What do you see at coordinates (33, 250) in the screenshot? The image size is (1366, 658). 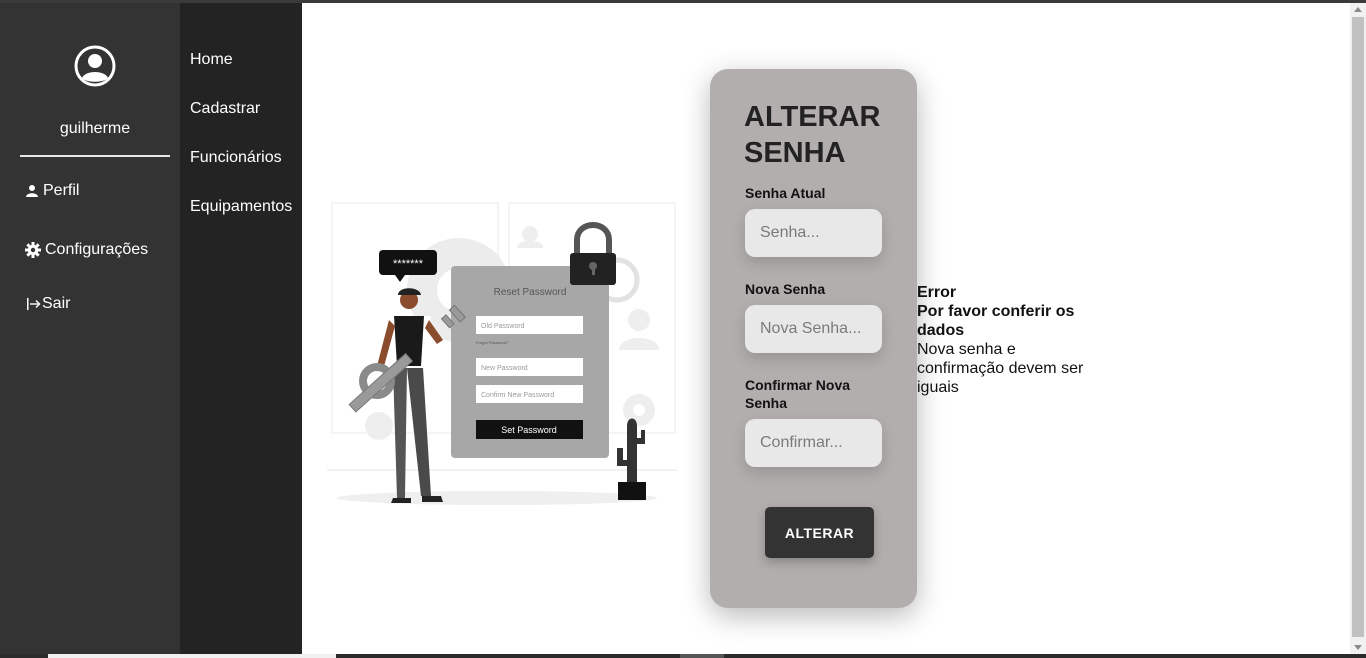 I see `gear-icon` at bounding box center [33, 250].